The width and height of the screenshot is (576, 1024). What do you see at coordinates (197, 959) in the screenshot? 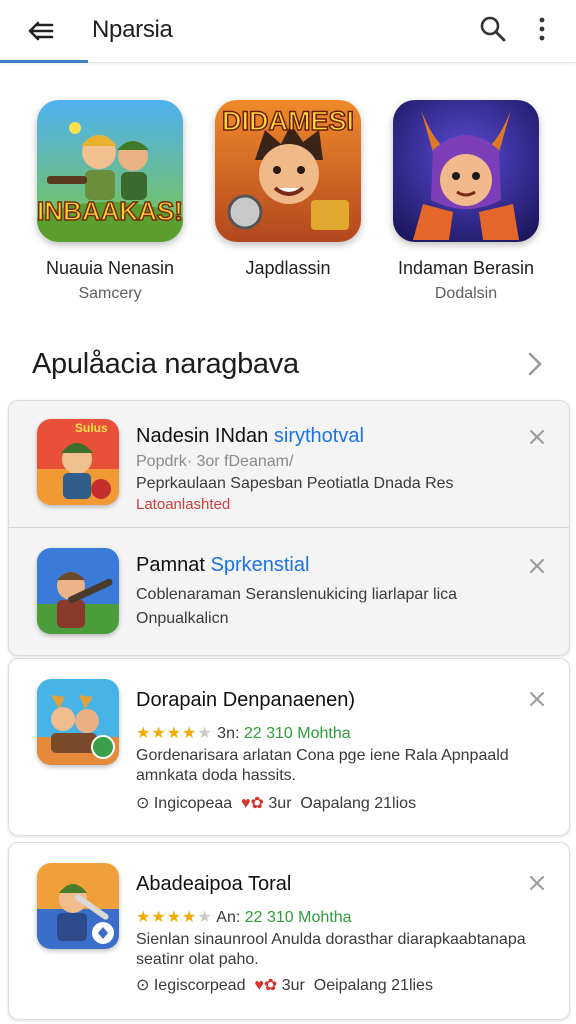
I see `app-description-2: seatinr olat paho.` at bounding box center [197, 959].